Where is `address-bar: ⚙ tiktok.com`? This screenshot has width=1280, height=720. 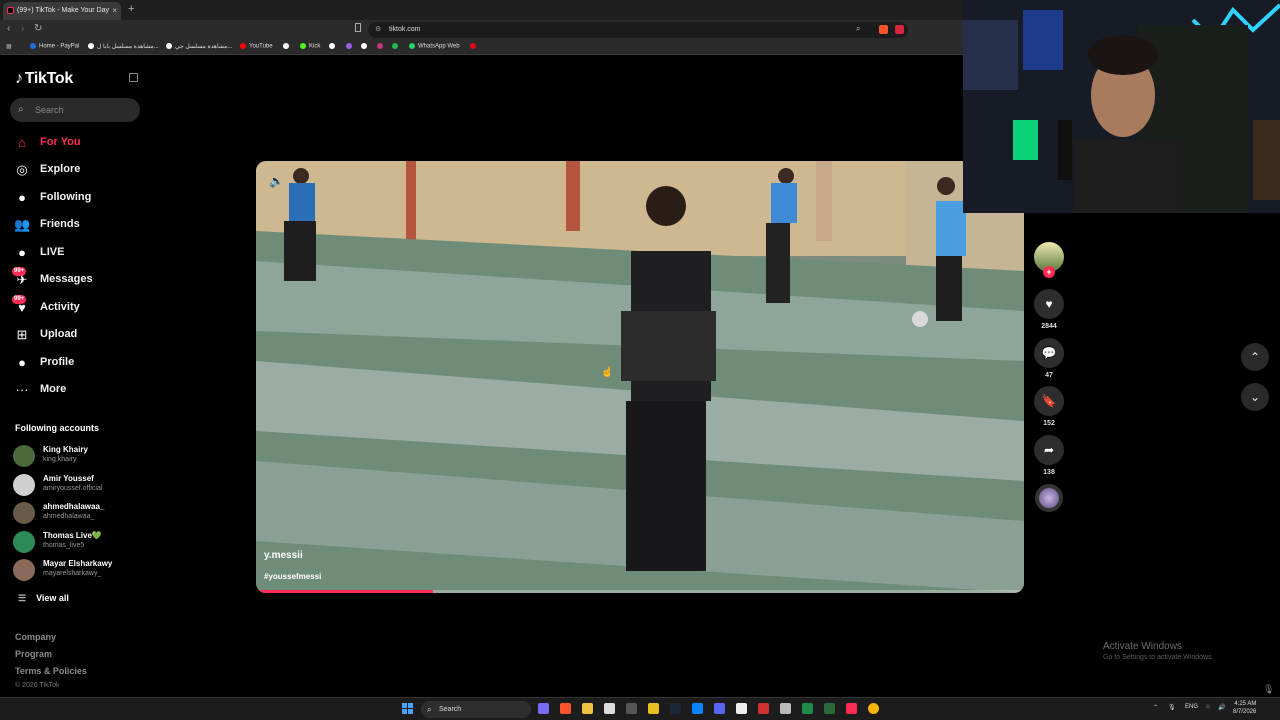
address-bar: ⚙ tiktok.com is located at coordinates (638, 30).